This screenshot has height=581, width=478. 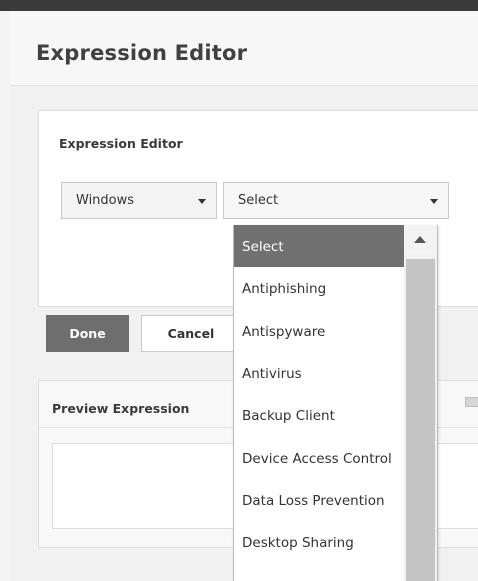 I want to click on dropdown-option: Backup Client, so click(x=319, y=415).